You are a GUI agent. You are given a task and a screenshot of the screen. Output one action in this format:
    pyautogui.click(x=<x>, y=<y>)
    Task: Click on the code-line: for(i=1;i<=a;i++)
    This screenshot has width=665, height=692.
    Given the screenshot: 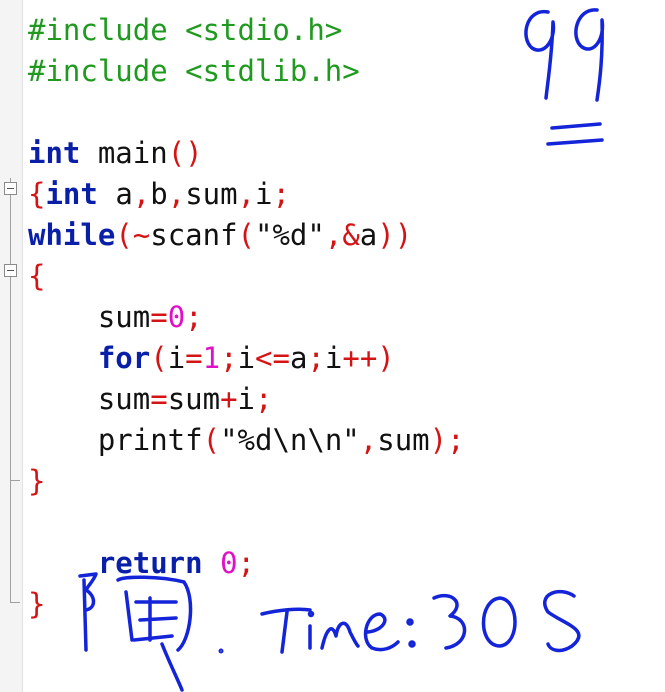 What is the action you would take?
    pyautogui.click(x=211, y=358)
    